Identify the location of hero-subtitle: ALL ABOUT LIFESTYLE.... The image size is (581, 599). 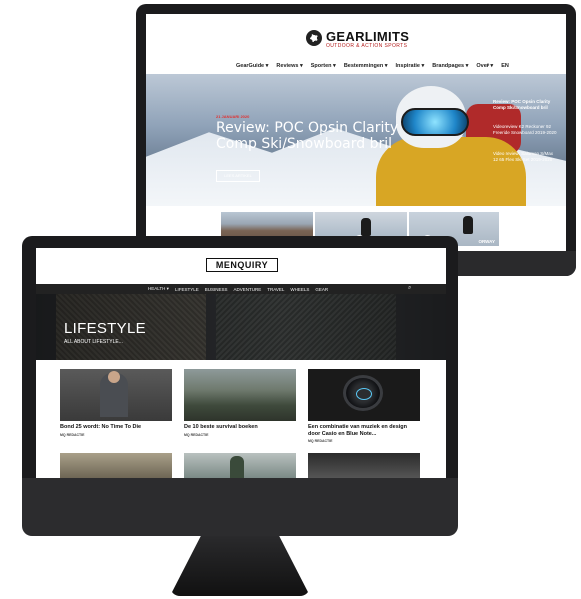
(93, 342).